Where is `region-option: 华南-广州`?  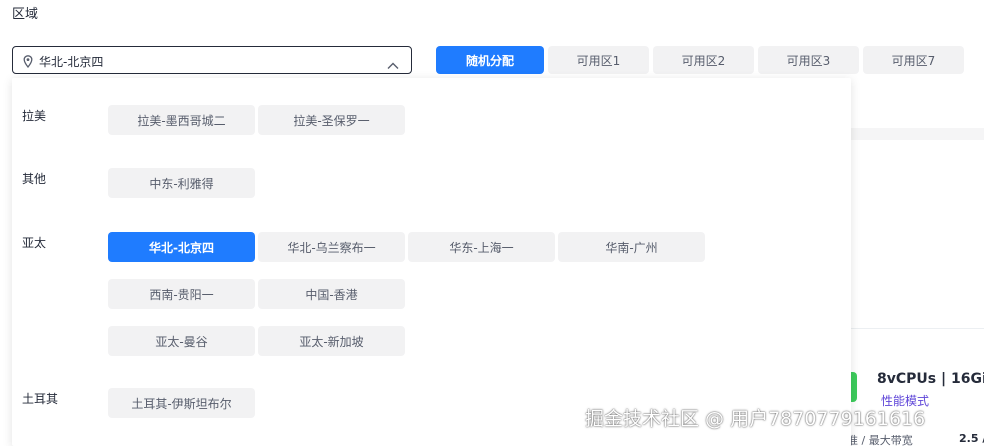
region-option: 华南-广州 is located at coordinates (631, 247).